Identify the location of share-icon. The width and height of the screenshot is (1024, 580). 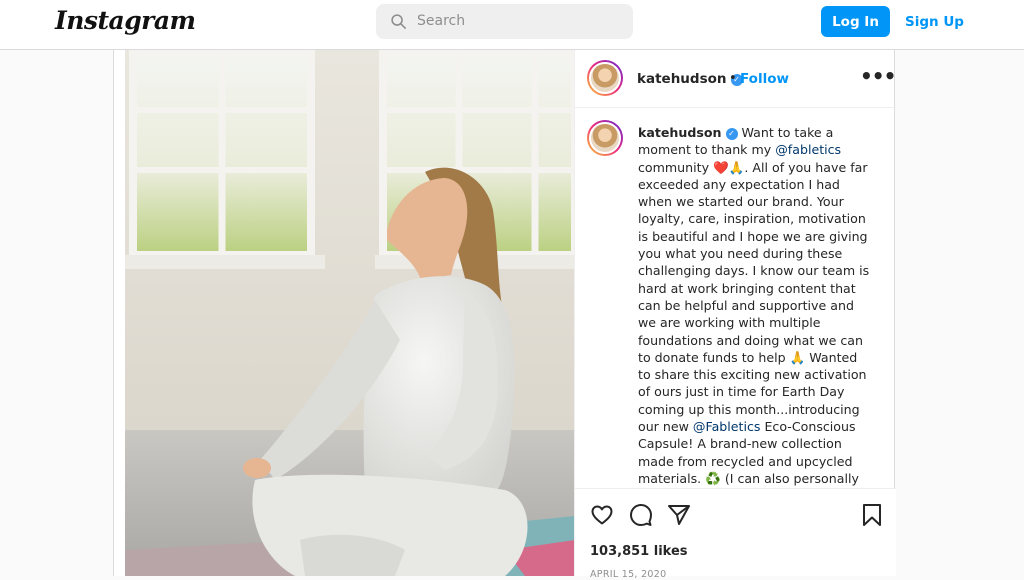
(679, 515).